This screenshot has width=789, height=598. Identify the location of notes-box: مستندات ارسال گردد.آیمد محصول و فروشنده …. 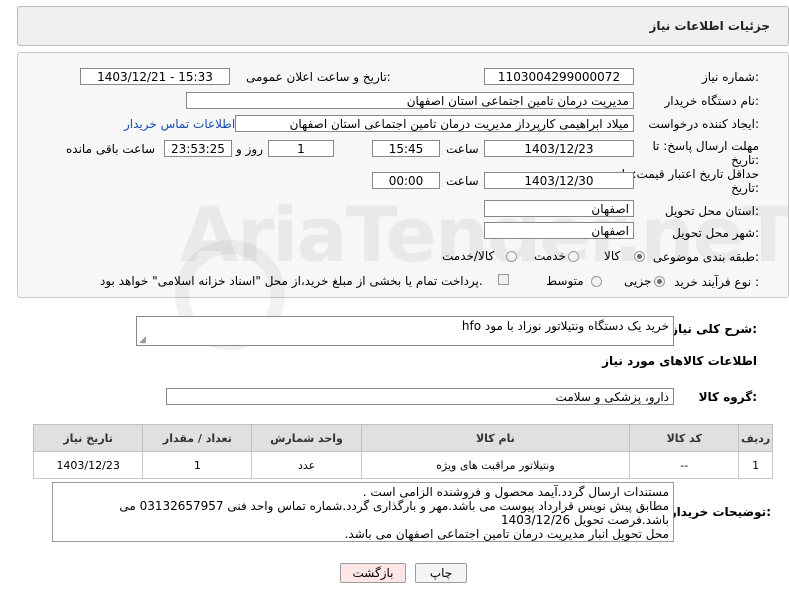
(363, 512).